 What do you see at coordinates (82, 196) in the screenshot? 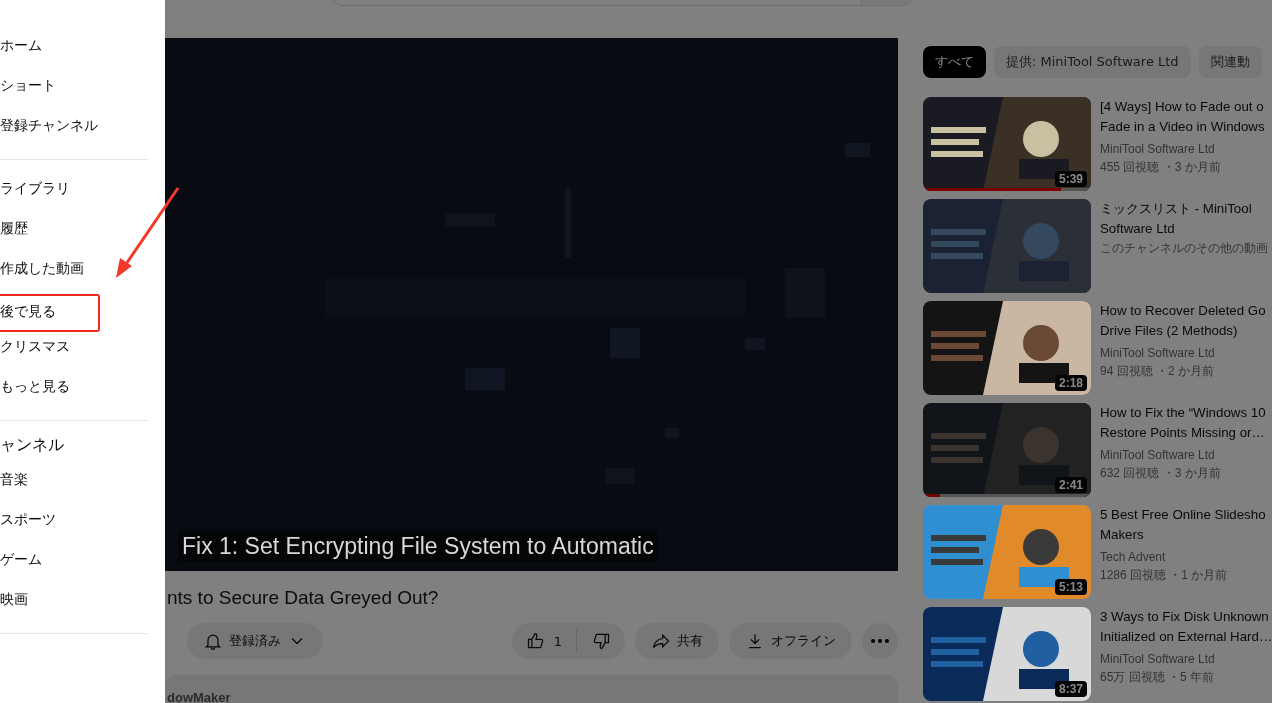
I see `sidebar-item: ライブラリ` at bounding box center [82, 196].